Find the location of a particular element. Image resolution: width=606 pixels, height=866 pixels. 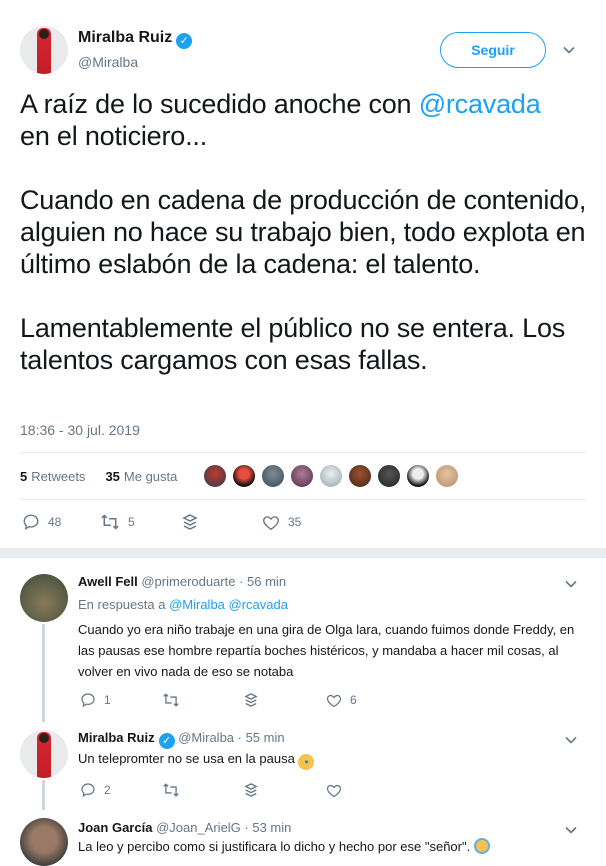

reply-meta: @Joan_ArielG · 53 min is located at coordinates (224, 827).